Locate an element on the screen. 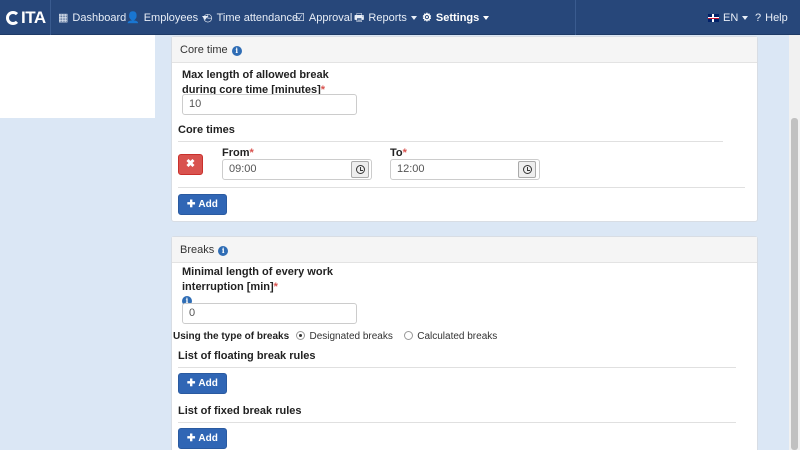 Image resolution: width=800 pixels, height=450 pixels. nav-settings-label: Settings is located at coordinates (457, 18).